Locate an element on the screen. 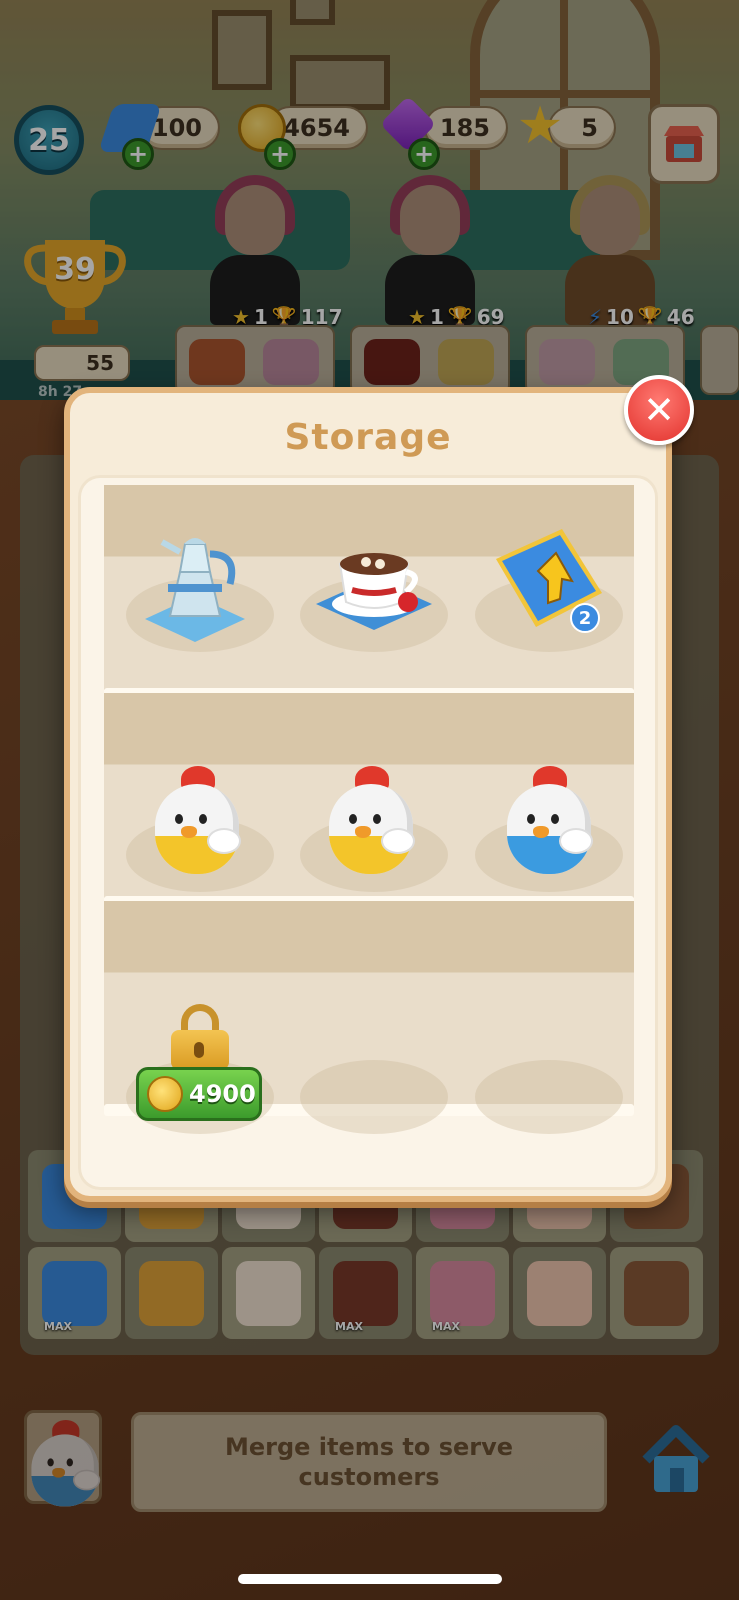 This screenshot has height=1600, width=739. home-indicator is located at coordinates (370, 1579).